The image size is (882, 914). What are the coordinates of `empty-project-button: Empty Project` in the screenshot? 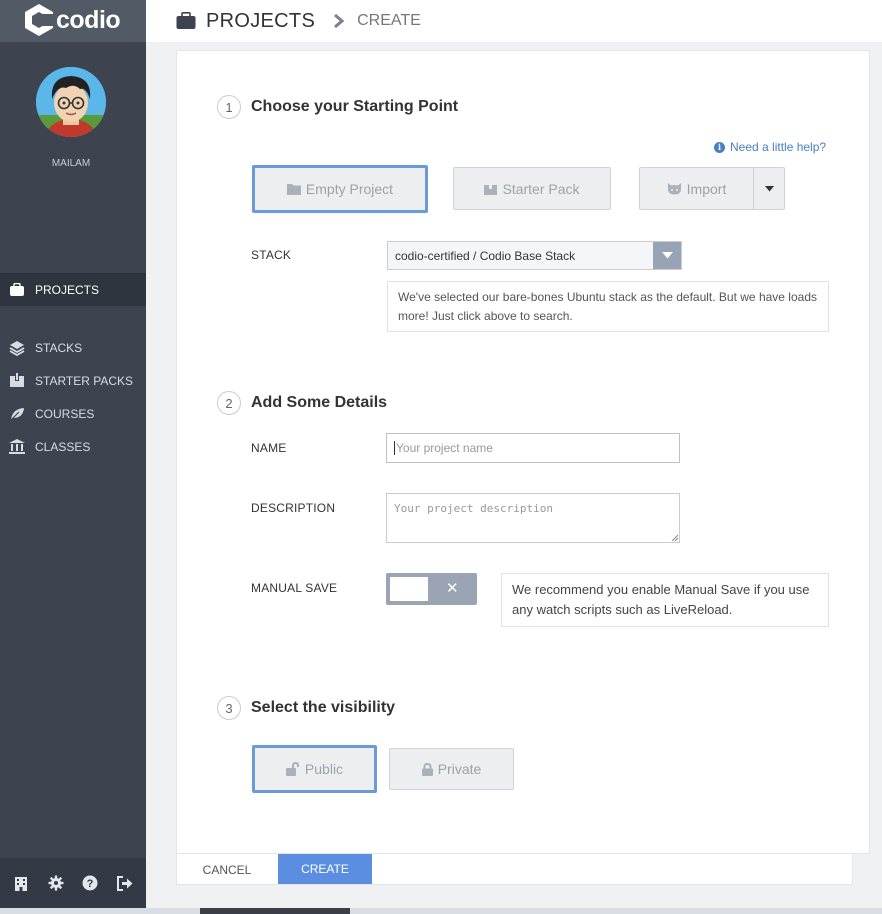 It's located at (340, 189).